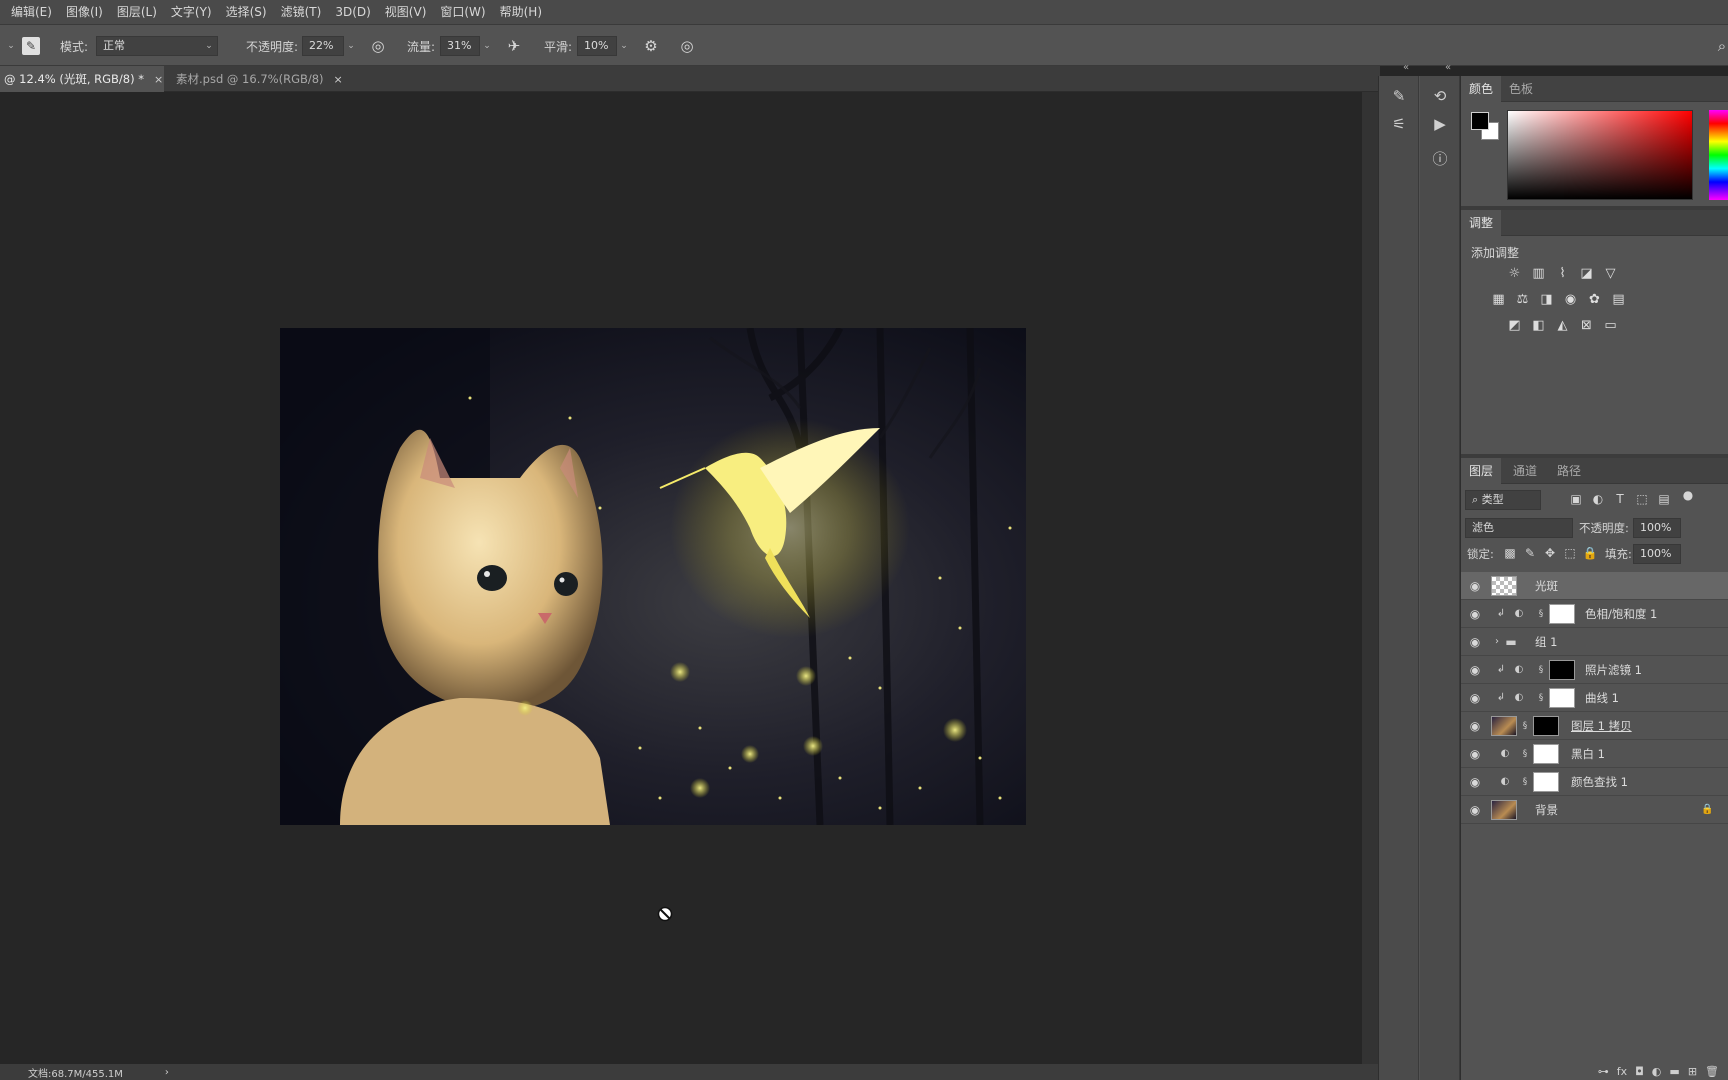 The width and height of the screenshot is (1728, 1080). What do you see at coordinates (1510, 553) in the screenshot?
I see `lock-transparent-icon: ▩` at bounding box center [1510, 553].